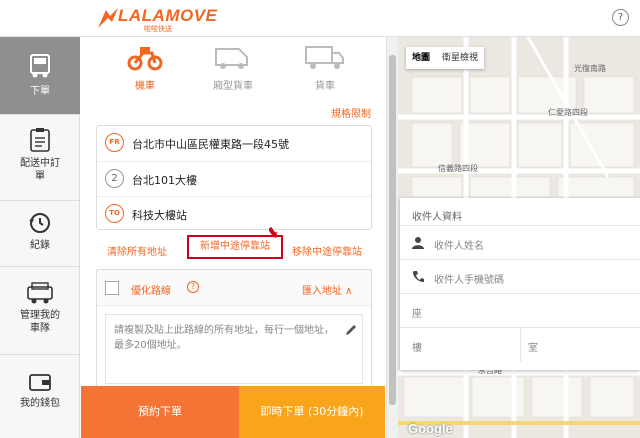 The width and height of the screenshot is (640, 438). I want to click on lalamove-logo: LALAMOVE 啦啦快送, so click(161, 20).